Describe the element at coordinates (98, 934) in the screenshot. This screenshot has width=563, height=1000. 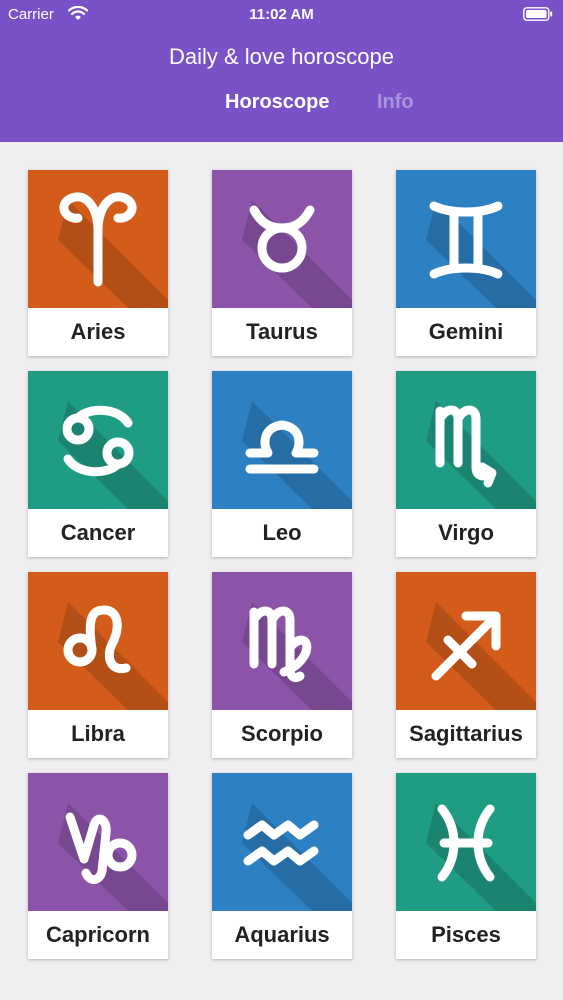
I see `sign-label: Capricorn` at that location.